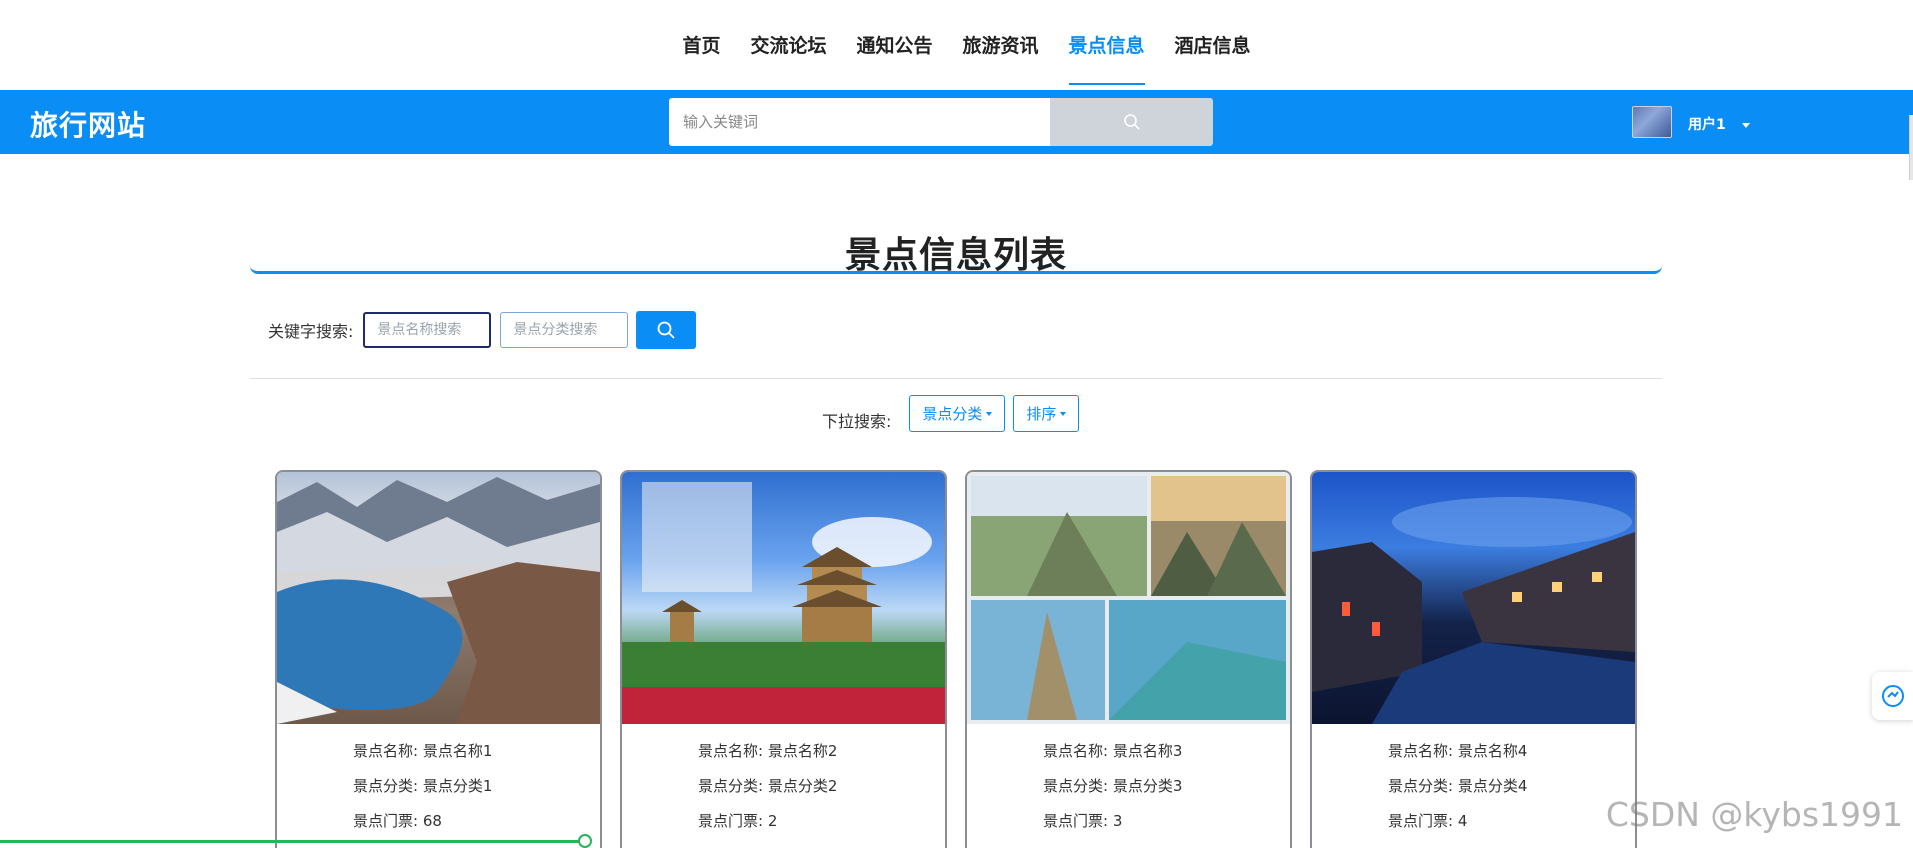 The width and height of the screenshot is (1913, 848). Describe the element at coordinates (585, 841) in the screenshot. I see `video-progress-handle` at that location.